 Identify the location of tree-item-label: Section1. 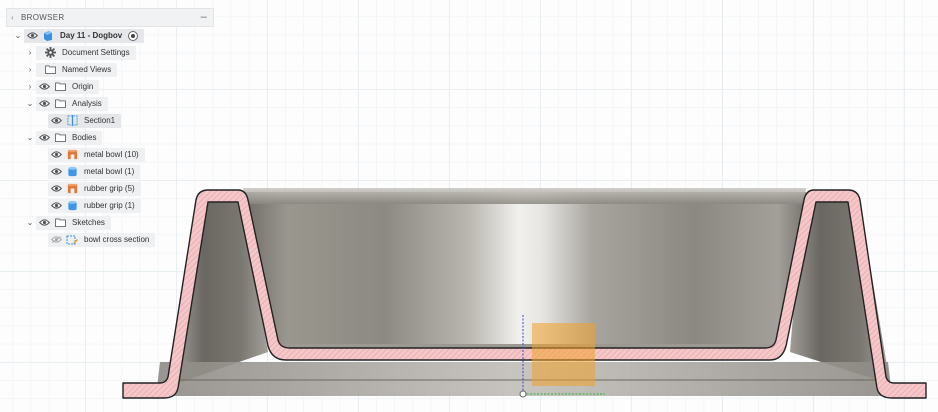
(100, 120).